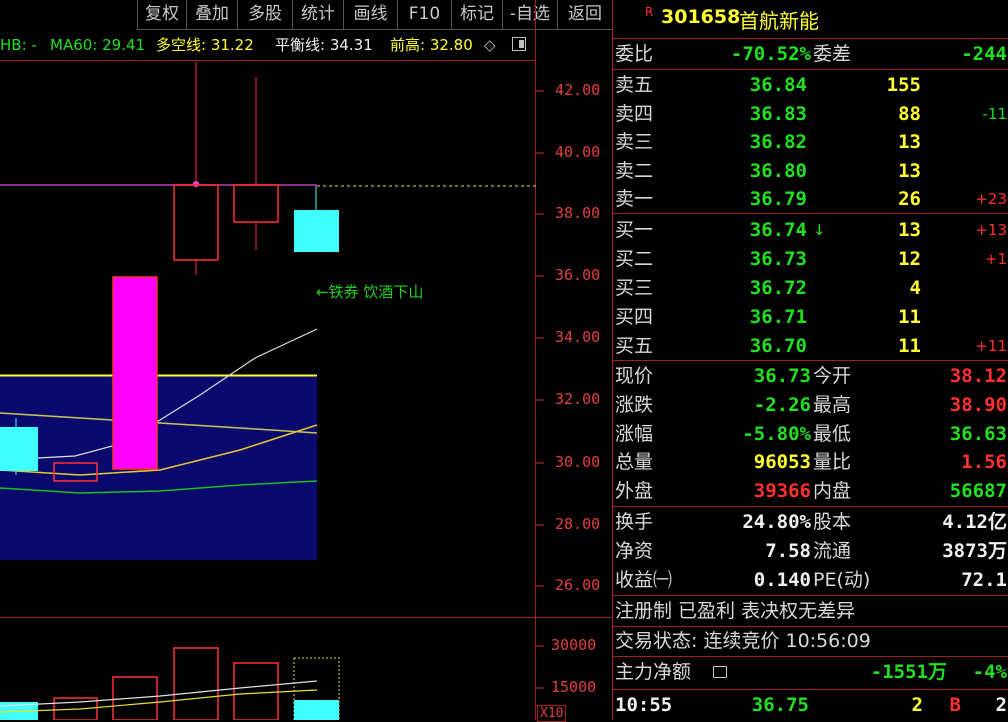  What do you see at coordinates (995, 259) in the screenshot?
I see `buy-change: +1` at bounding box center [995, 259].